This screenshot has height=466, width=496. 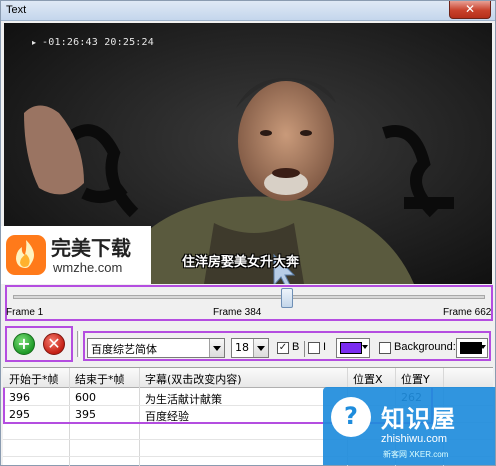 I want to click on delete-subtitle-button: ✕, so click(x=54, y=344).